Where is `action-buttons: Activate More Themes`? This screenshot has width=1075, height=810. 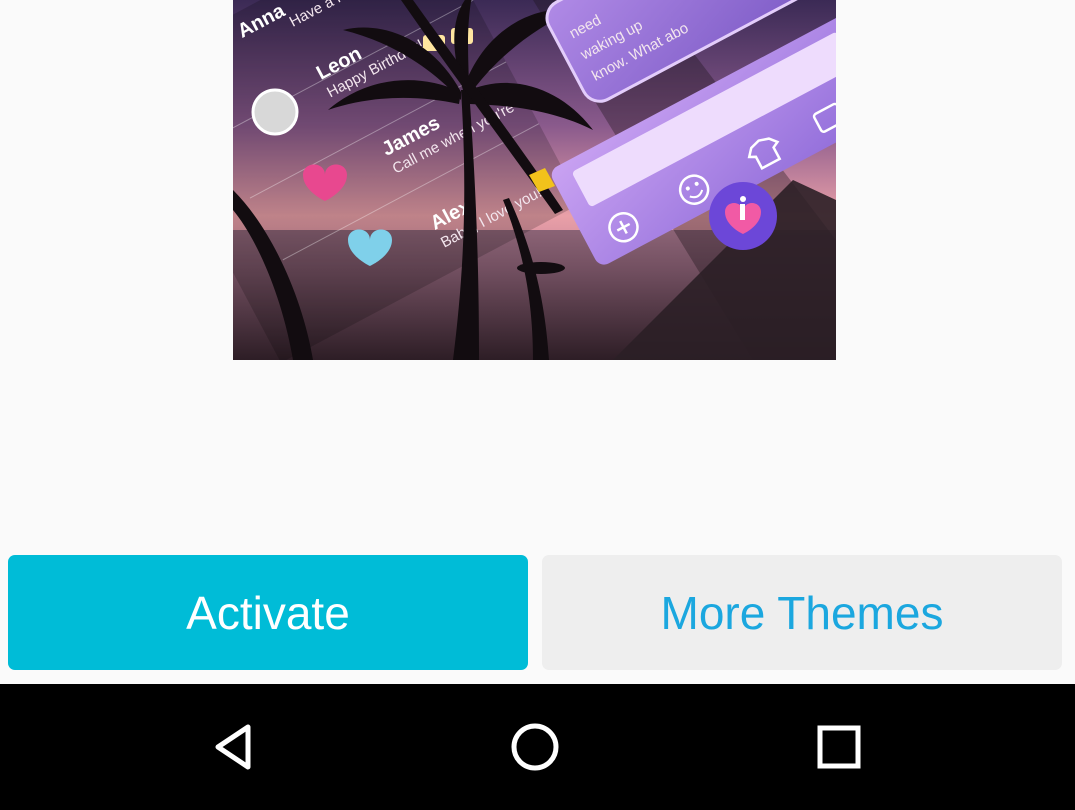 action-buttons: Activate More Themes is located at coordinates (537, 612).